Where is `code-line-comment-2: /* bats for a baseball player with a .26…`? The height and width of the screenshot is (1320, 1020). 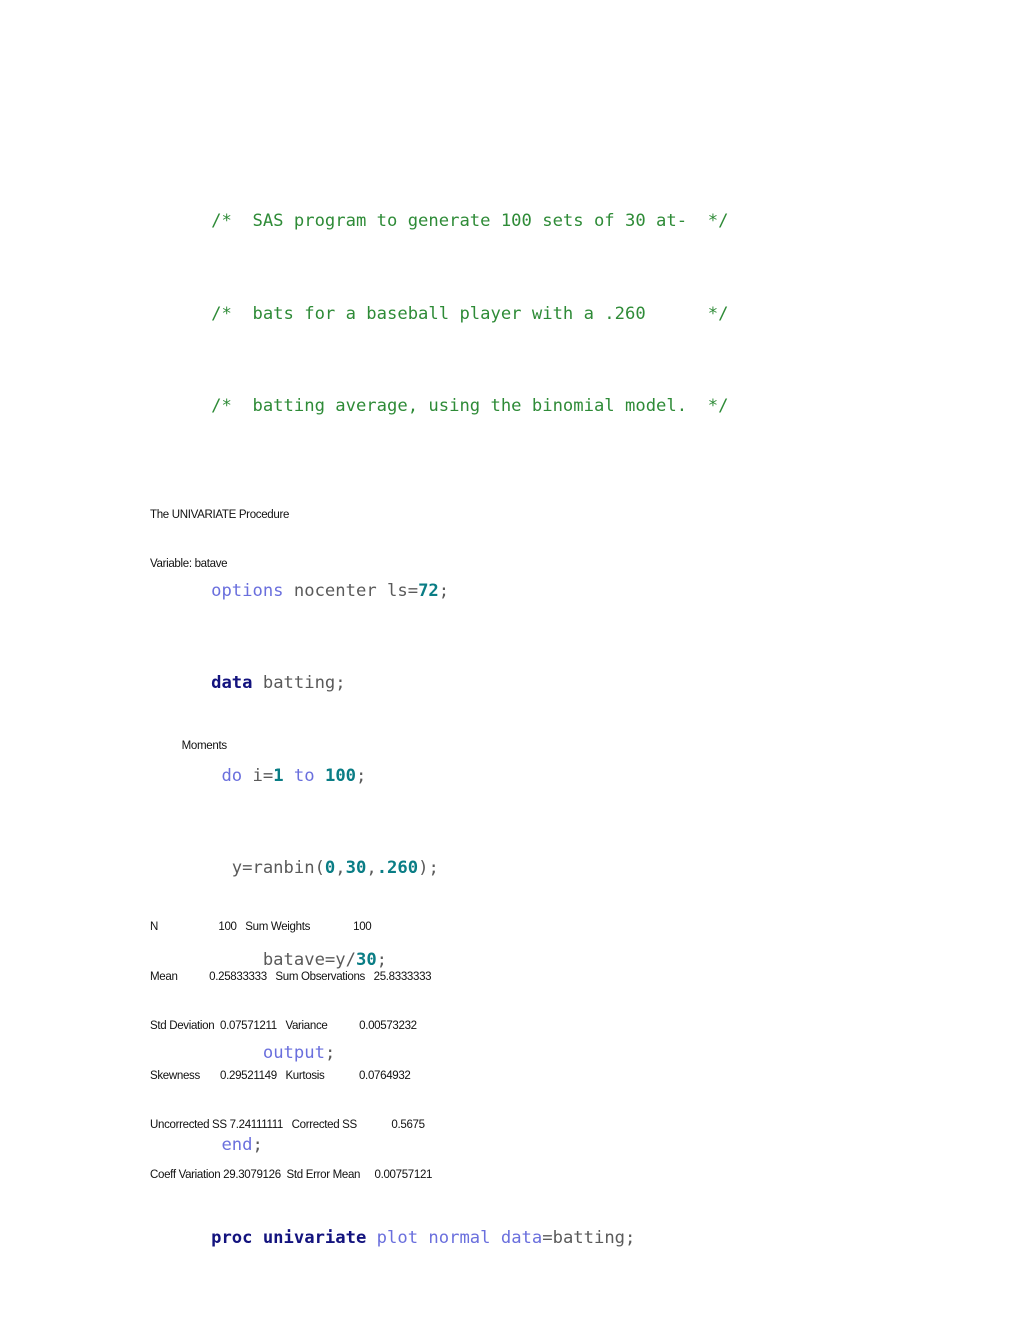 code-line-comment-2: /* bats for a baseball player with a .26… is located at coordinates (438, 302).